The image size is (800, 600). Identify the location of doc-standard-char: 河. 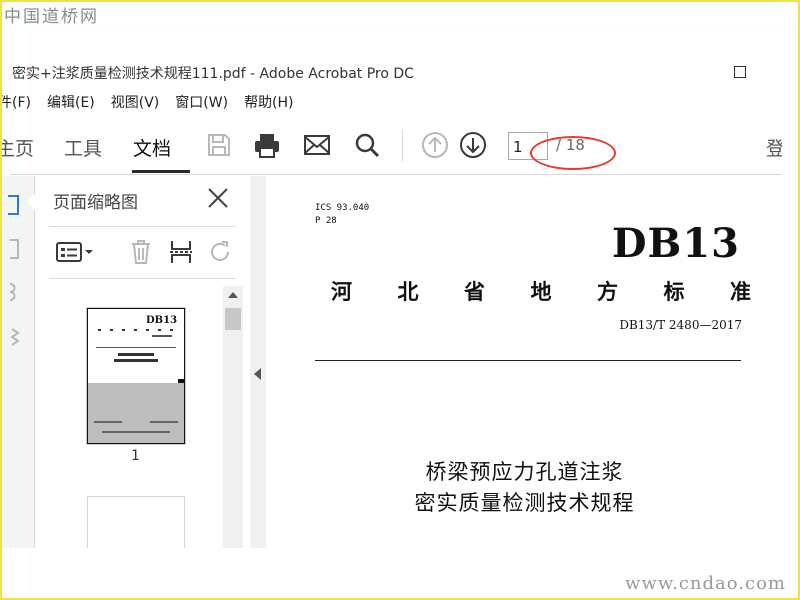
(341, 291).